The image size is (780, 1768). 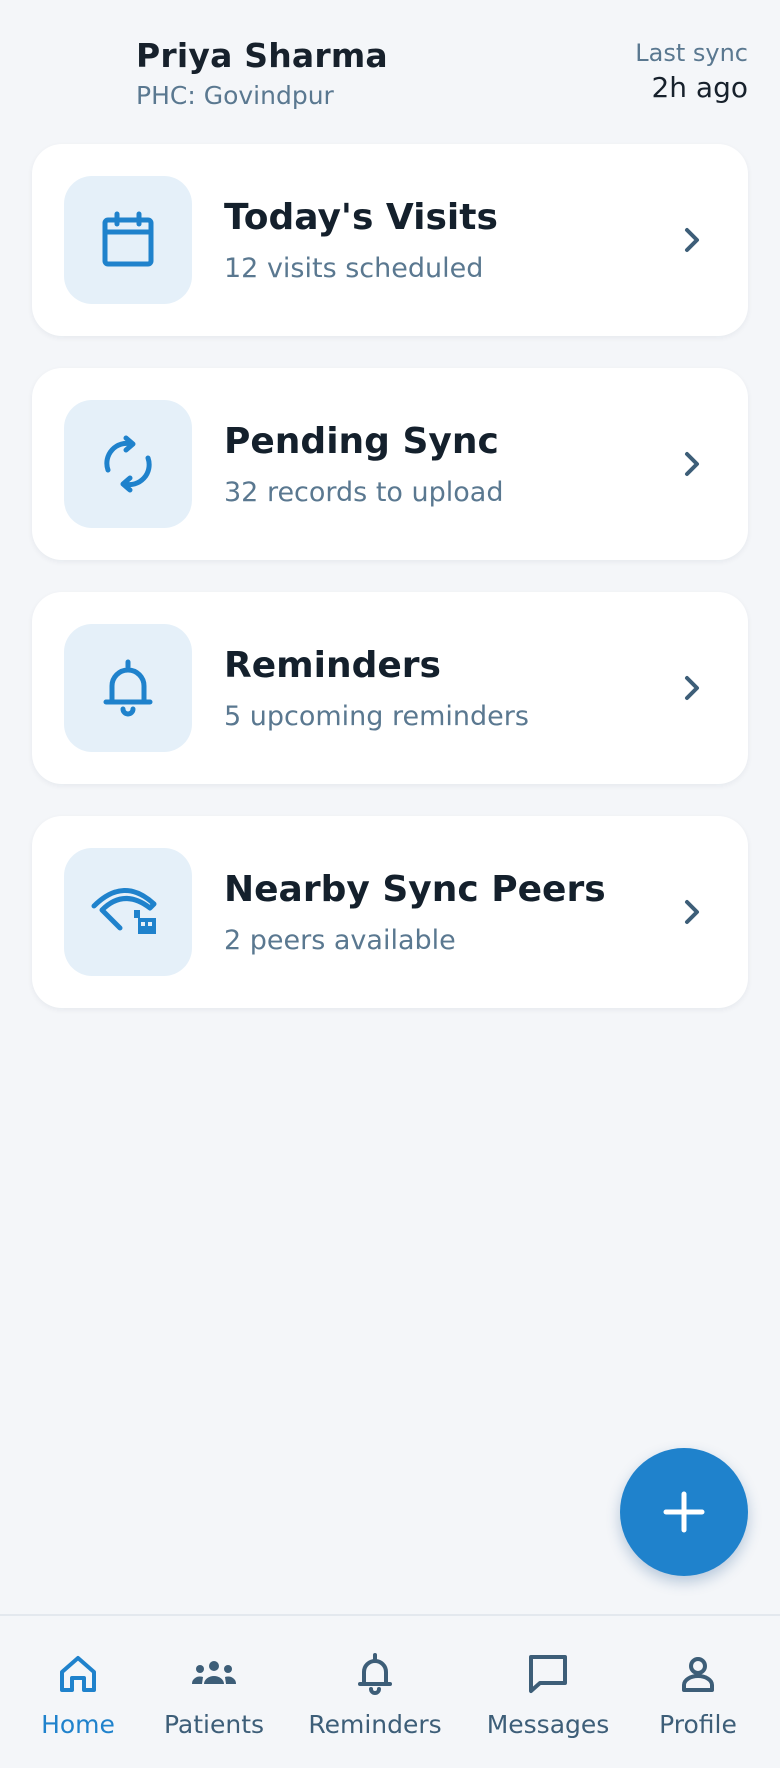 I want to click on last-sync-value: 2h ago, so click(x=699, y=87).